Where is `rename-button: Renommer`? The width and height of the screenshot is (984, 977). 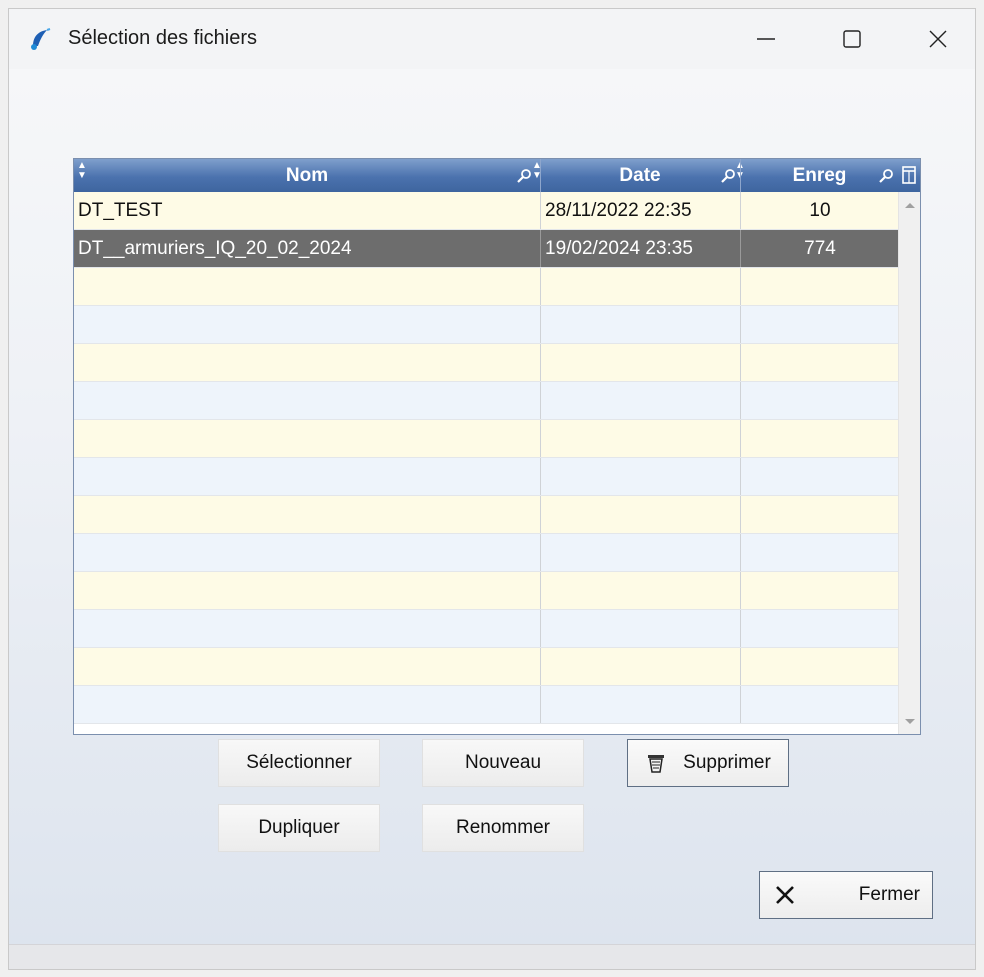
rename-button: Renommer is located at coordinates (503, 828).